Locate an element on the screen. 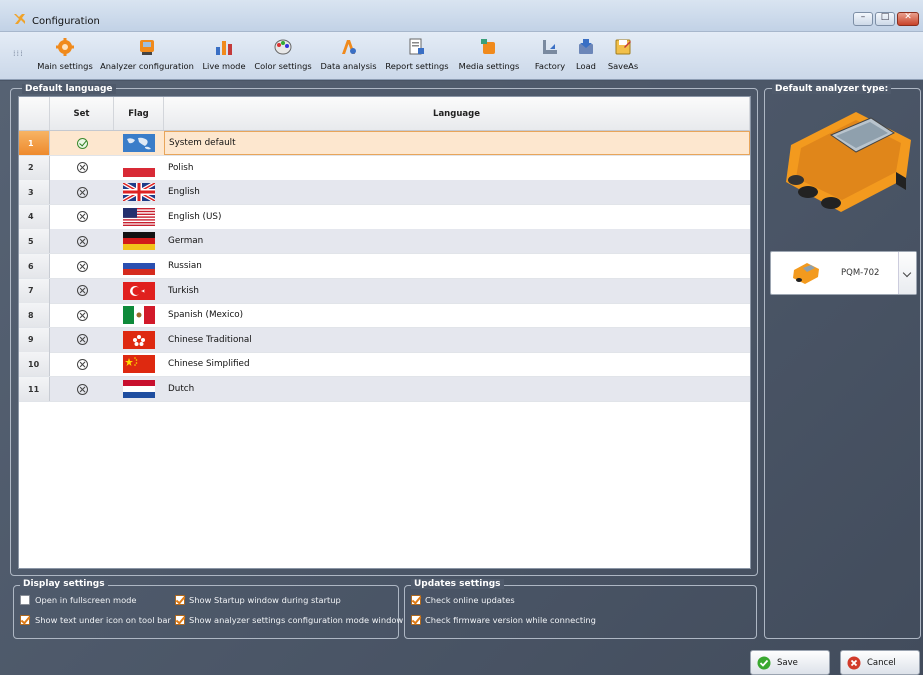 The height and width of the screenshot is (675, 923). flag-nl-icon is located at coordinates (139, 389).